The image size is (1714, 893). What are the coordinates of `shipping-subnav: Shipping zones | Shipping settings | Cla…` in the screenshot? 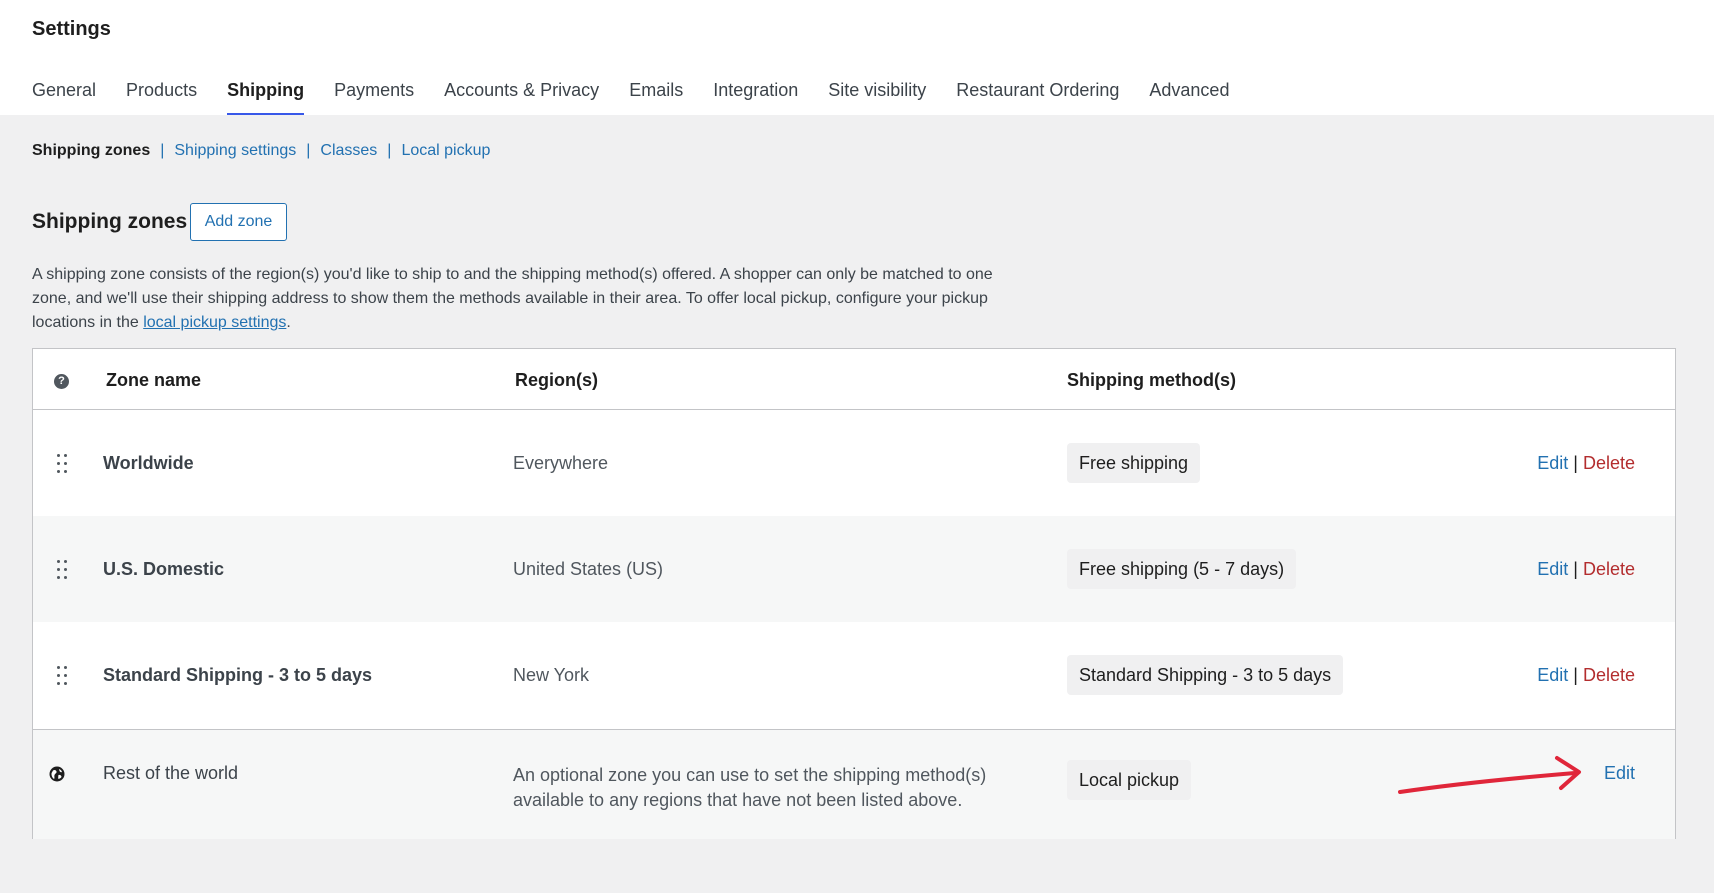 It's located at (261, 151).